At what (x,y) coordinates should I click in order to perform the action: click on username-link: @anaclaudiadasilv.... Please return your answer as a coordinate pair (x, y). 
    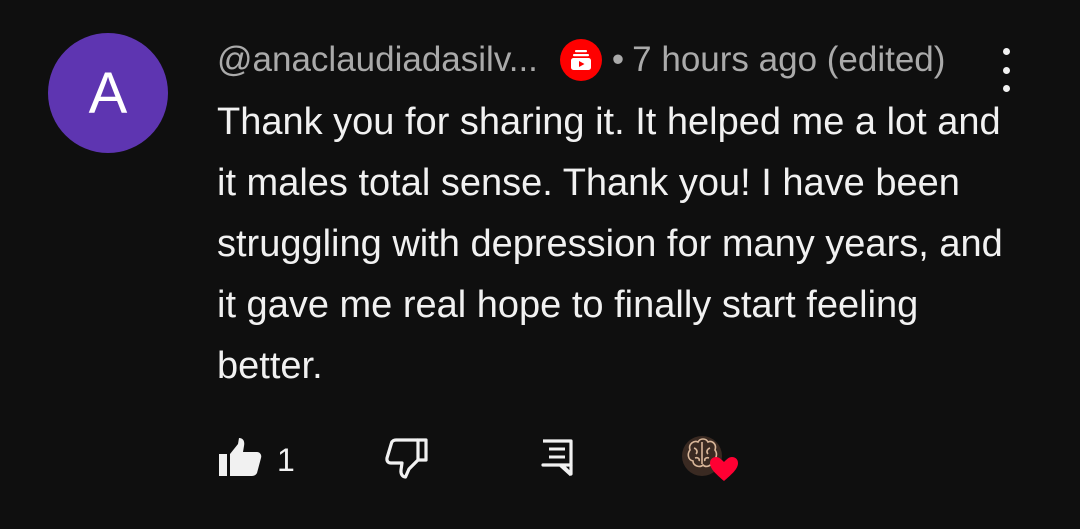
    Looking at the image, I should click on (377, 60).